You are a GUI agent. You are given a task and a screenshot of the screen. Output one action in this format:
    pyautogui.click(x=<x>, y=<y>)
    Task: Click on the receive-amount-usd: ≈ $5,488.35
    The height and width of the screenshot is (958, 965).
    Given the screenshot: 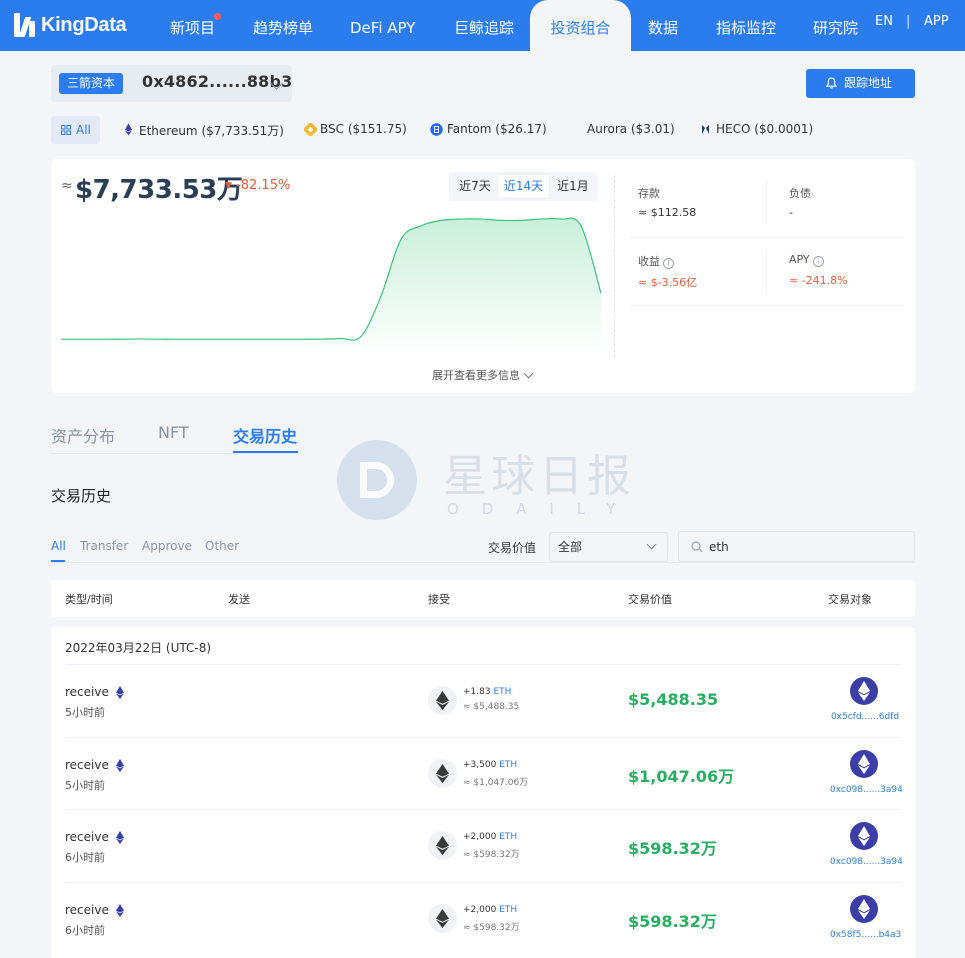 What is the action you would take?
    pyautogui.click(x=491, y=707)
    